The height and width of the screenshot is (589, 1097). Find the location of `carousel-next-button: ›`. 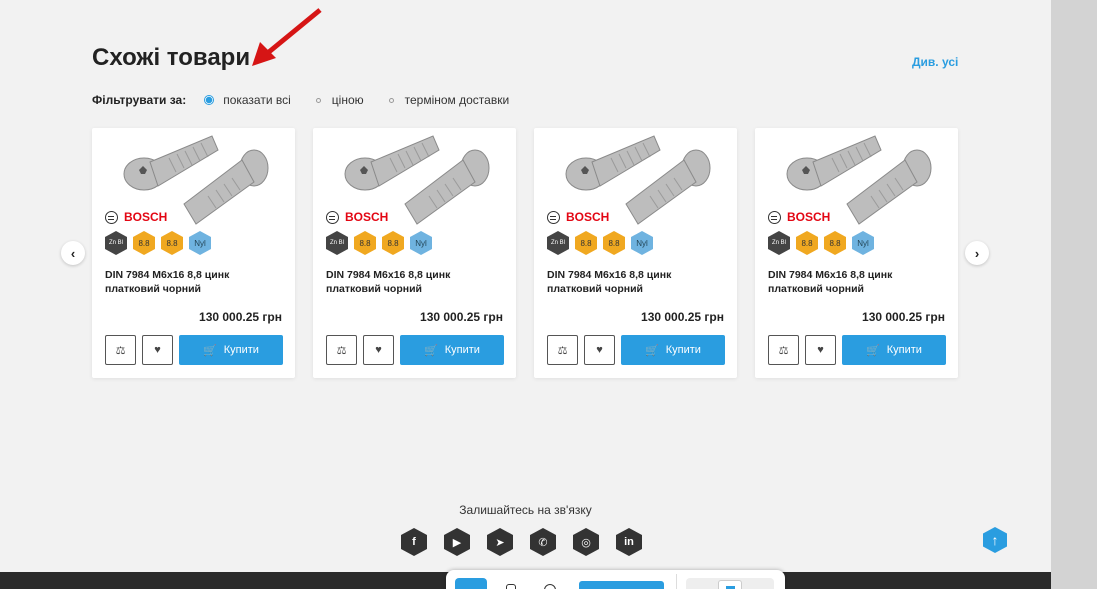

carousel-next-button: › is located at coordinates (977, 253).